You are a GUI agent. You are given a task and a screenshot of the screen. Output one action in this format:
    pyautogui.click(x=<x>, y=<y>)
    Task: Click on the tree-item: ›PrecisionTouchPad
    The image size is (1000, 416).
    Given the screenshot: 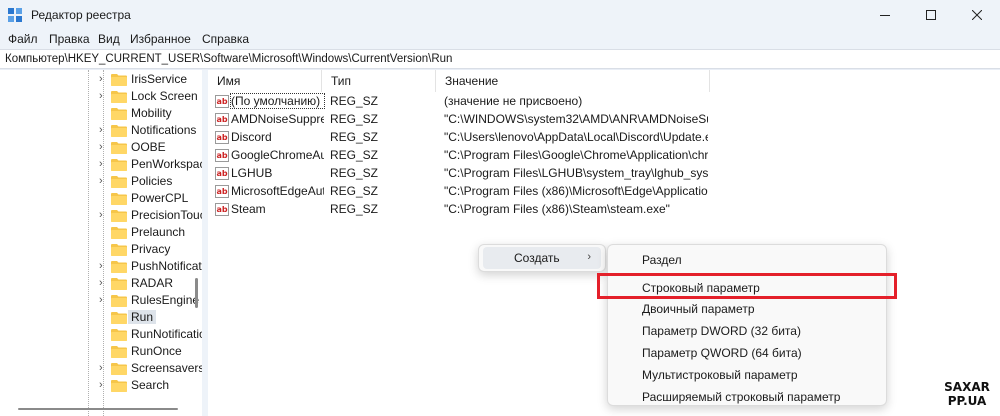 What is the action you would take?
    pyautogui.click(x=101, y=215)
    